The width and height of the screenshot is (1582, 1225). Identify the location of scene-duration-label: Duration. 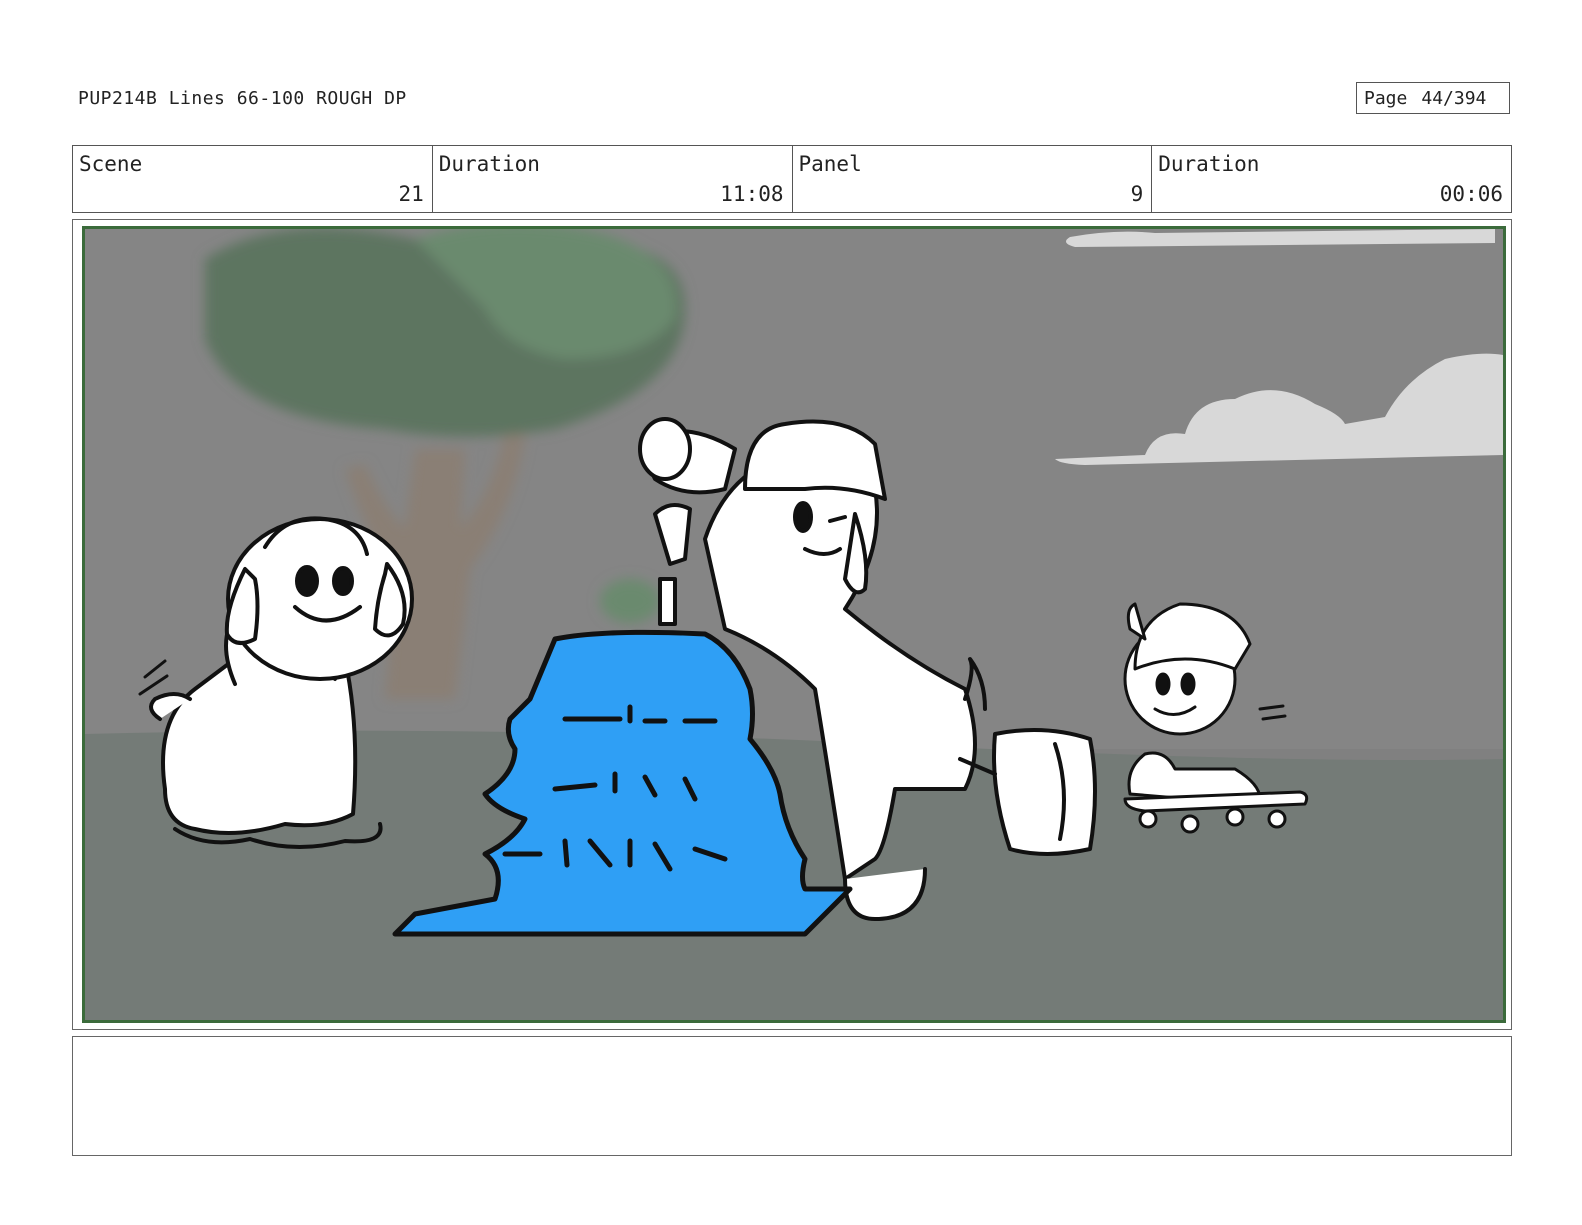
(489, 164).